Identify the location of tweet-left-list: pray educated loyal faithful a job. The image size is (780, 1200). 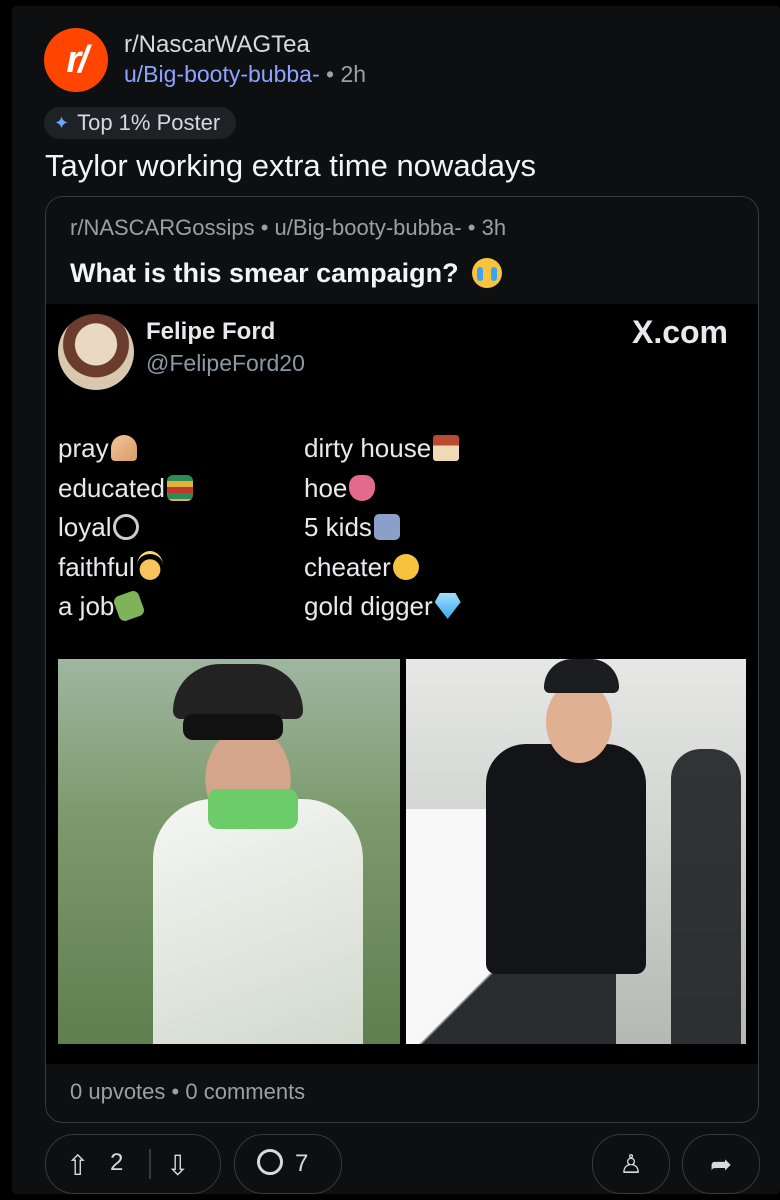
(125, 528).